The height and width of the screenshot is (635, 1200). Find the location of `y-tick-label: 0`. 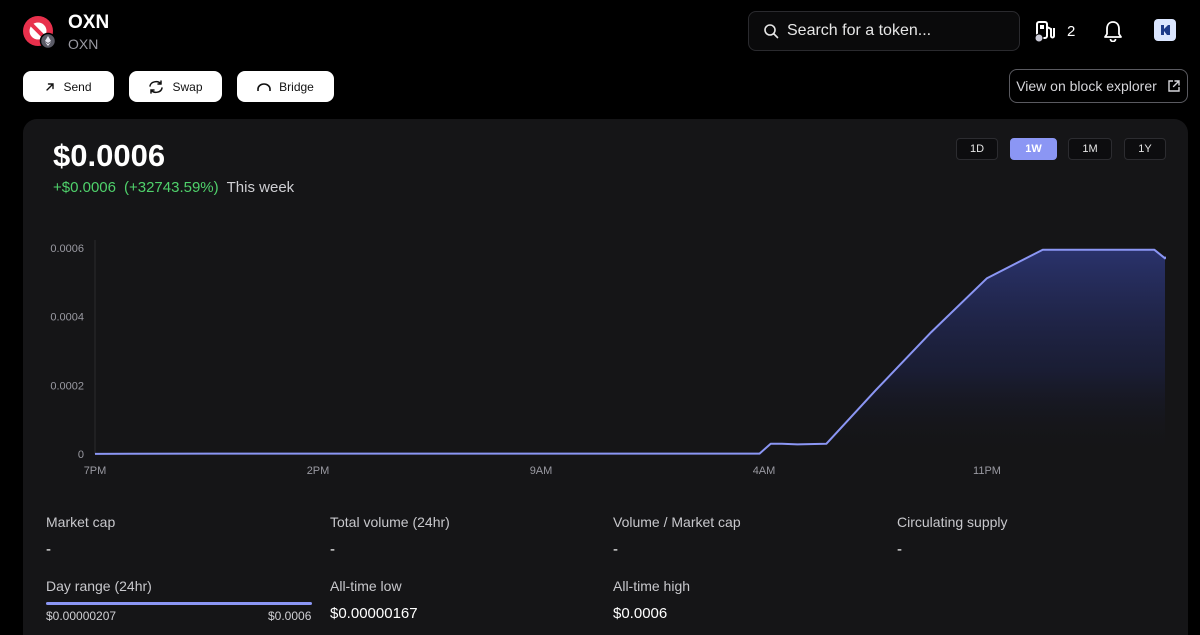

y-tick-label: 0 is located at coordinates (81, 455).